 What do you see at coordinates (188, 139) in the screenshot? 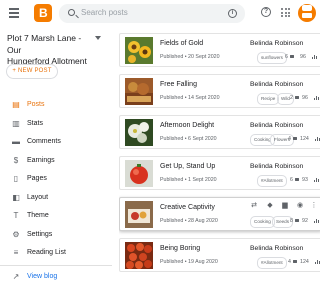
I see `post-status: Published • 6 Sept 2020` at bounding box center [188, 139].